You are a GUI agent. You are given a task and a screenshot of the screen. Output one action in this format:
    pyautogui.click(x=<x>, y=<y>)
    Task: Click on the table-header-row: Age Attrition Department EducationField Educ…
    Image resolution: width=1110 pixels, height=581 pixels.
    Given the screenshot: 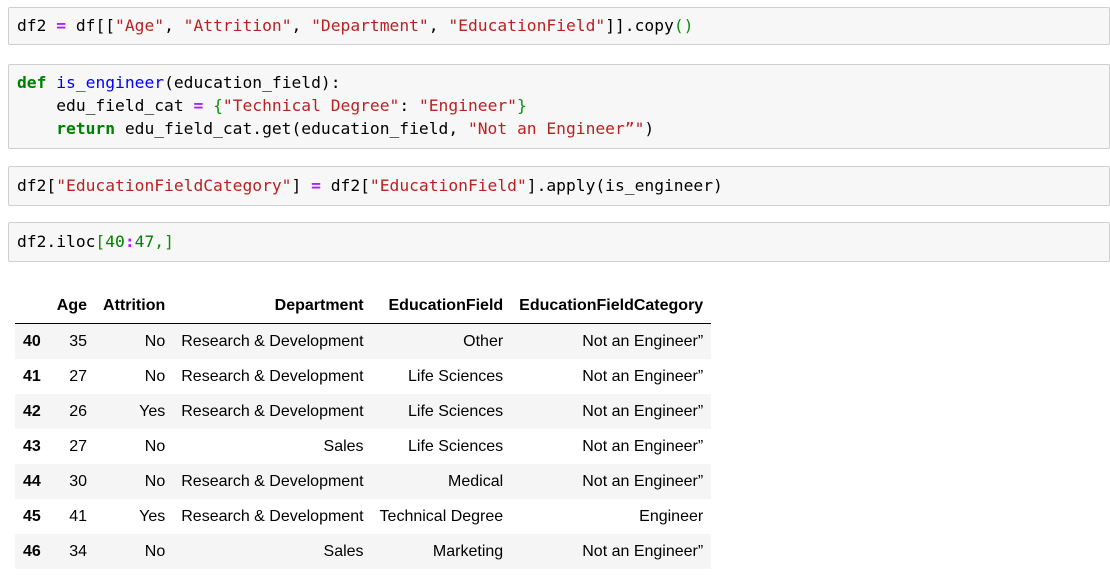 What is the action you would take?
    pyautogui.click(x=363, y=306)
    